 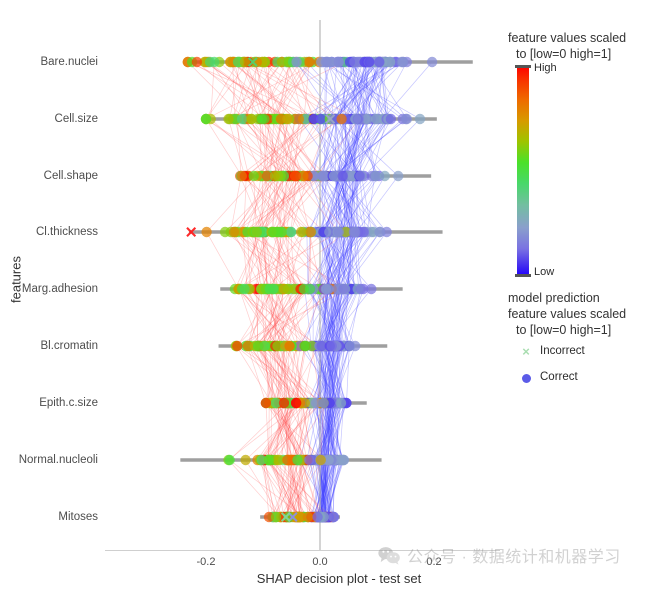 I want to click on feature-label-cell-shape: Cell.shape, so click(x=70, y=176).